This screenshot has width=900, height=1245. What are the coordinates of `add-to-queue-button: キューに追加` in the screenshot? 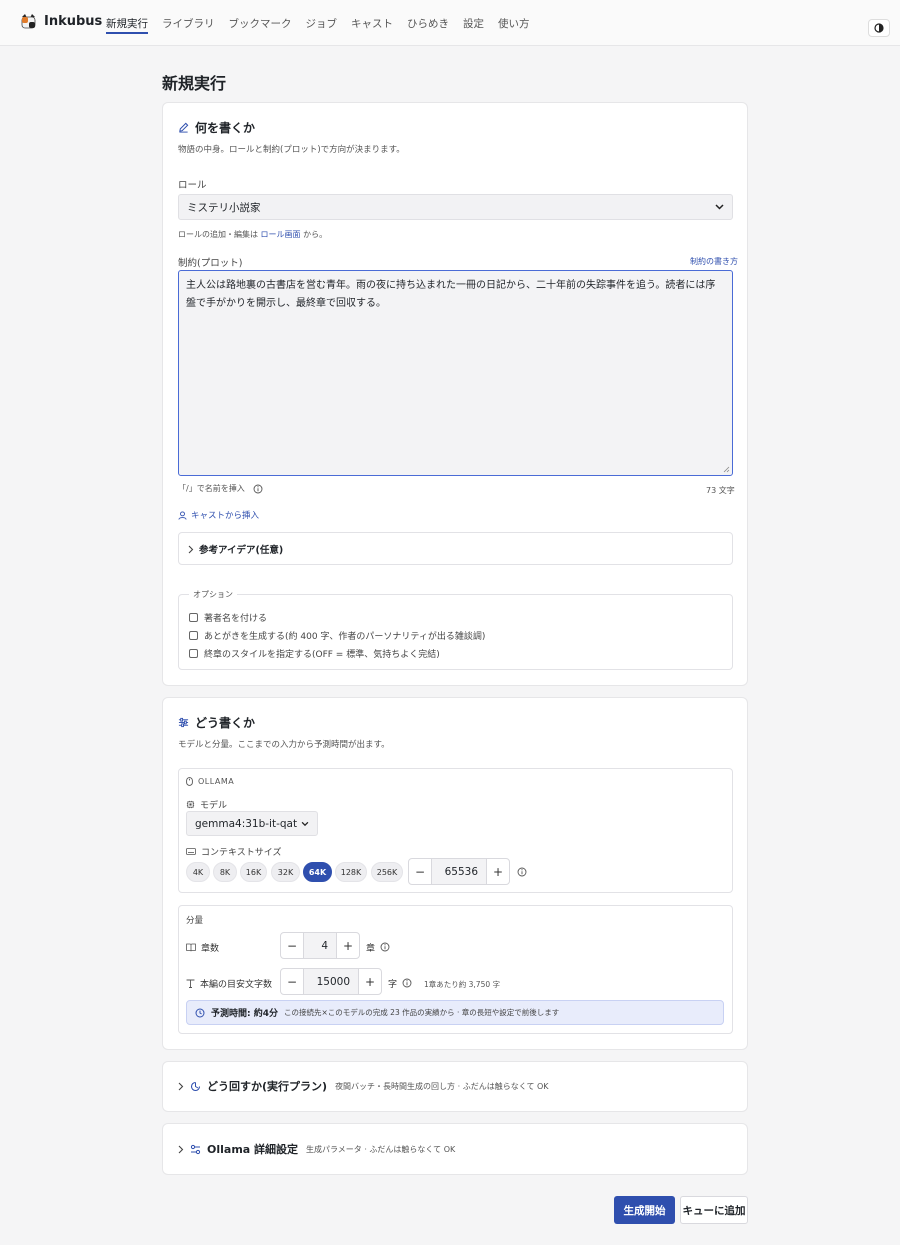 It's located at (714, 1210).